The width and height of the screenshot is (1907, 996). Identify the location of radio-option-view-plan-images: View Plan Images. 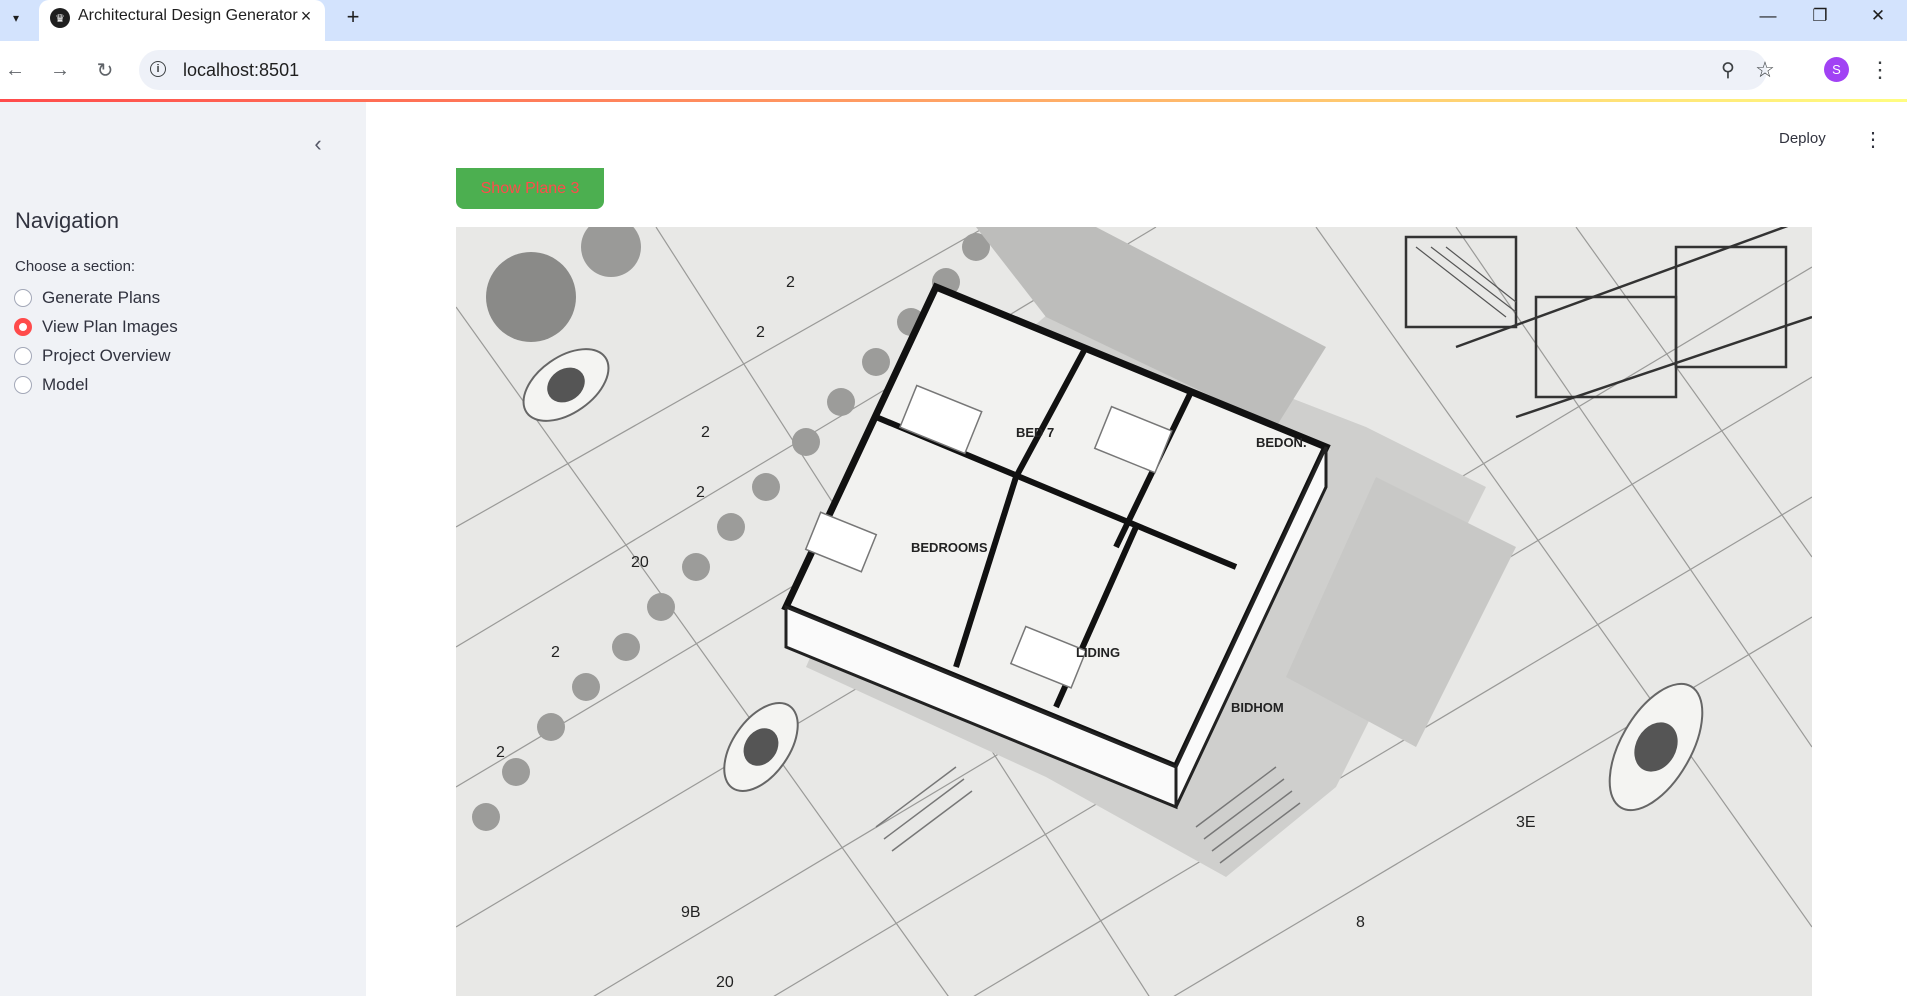
(179, 327).